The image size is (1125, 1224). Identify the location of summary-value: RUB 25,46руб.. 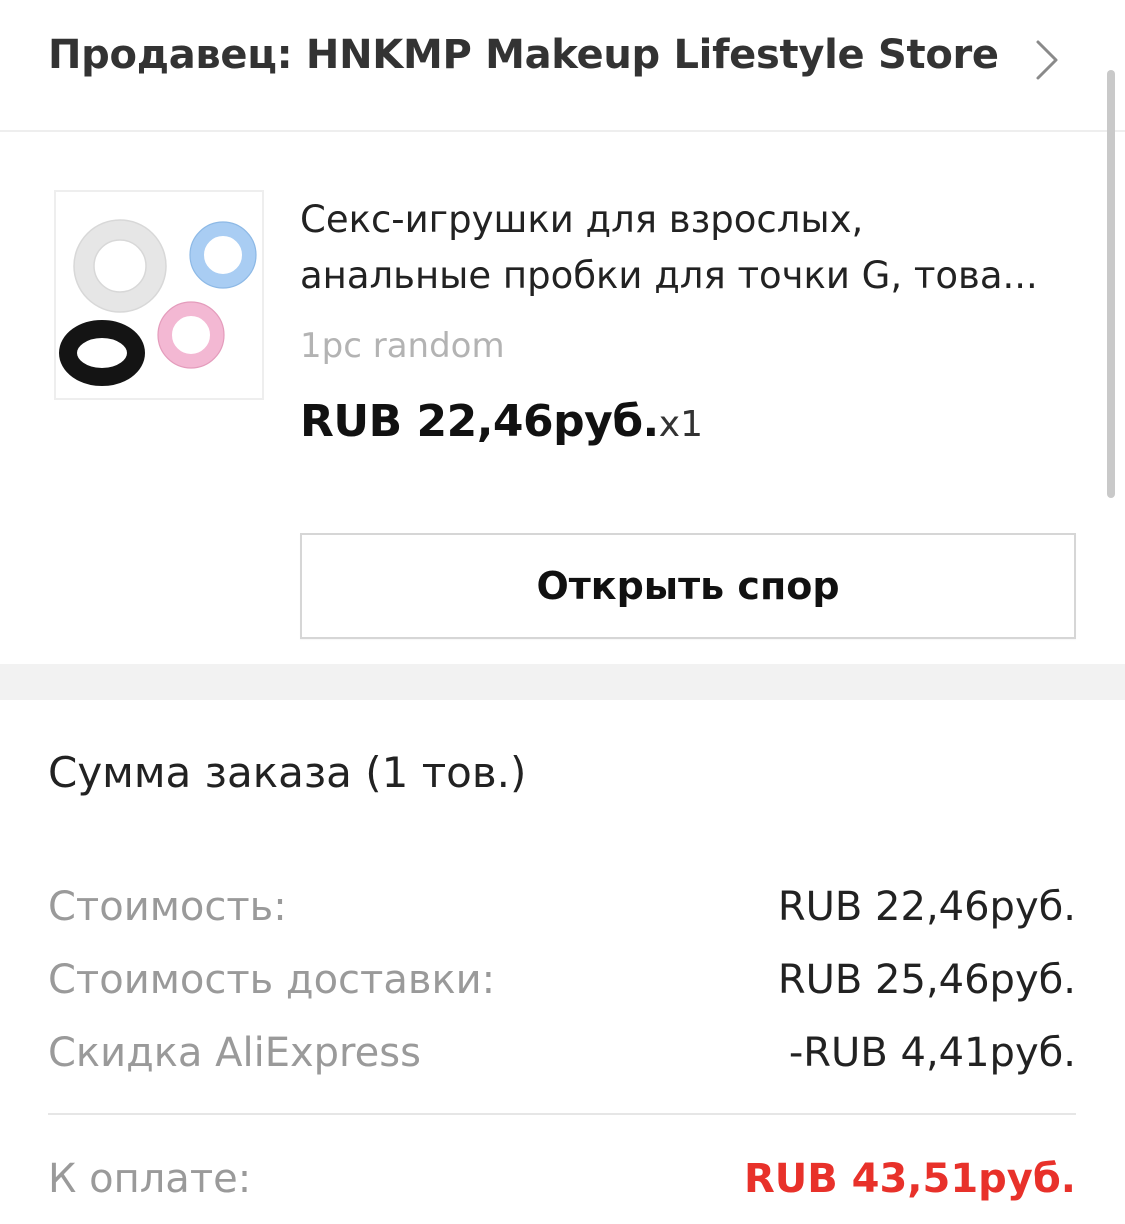
(926, 980).